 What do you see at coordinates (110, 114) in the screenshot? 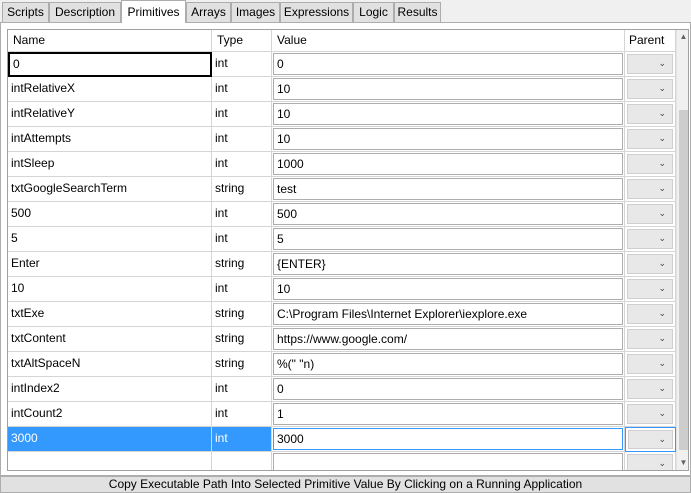
I see `name-cell: intRelativeY` at bounding box center [110, 114].